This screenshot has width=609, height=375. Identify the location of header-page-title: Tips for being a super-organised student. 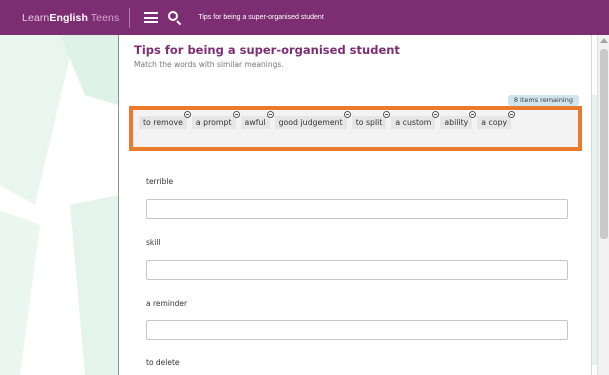
(261, 17).